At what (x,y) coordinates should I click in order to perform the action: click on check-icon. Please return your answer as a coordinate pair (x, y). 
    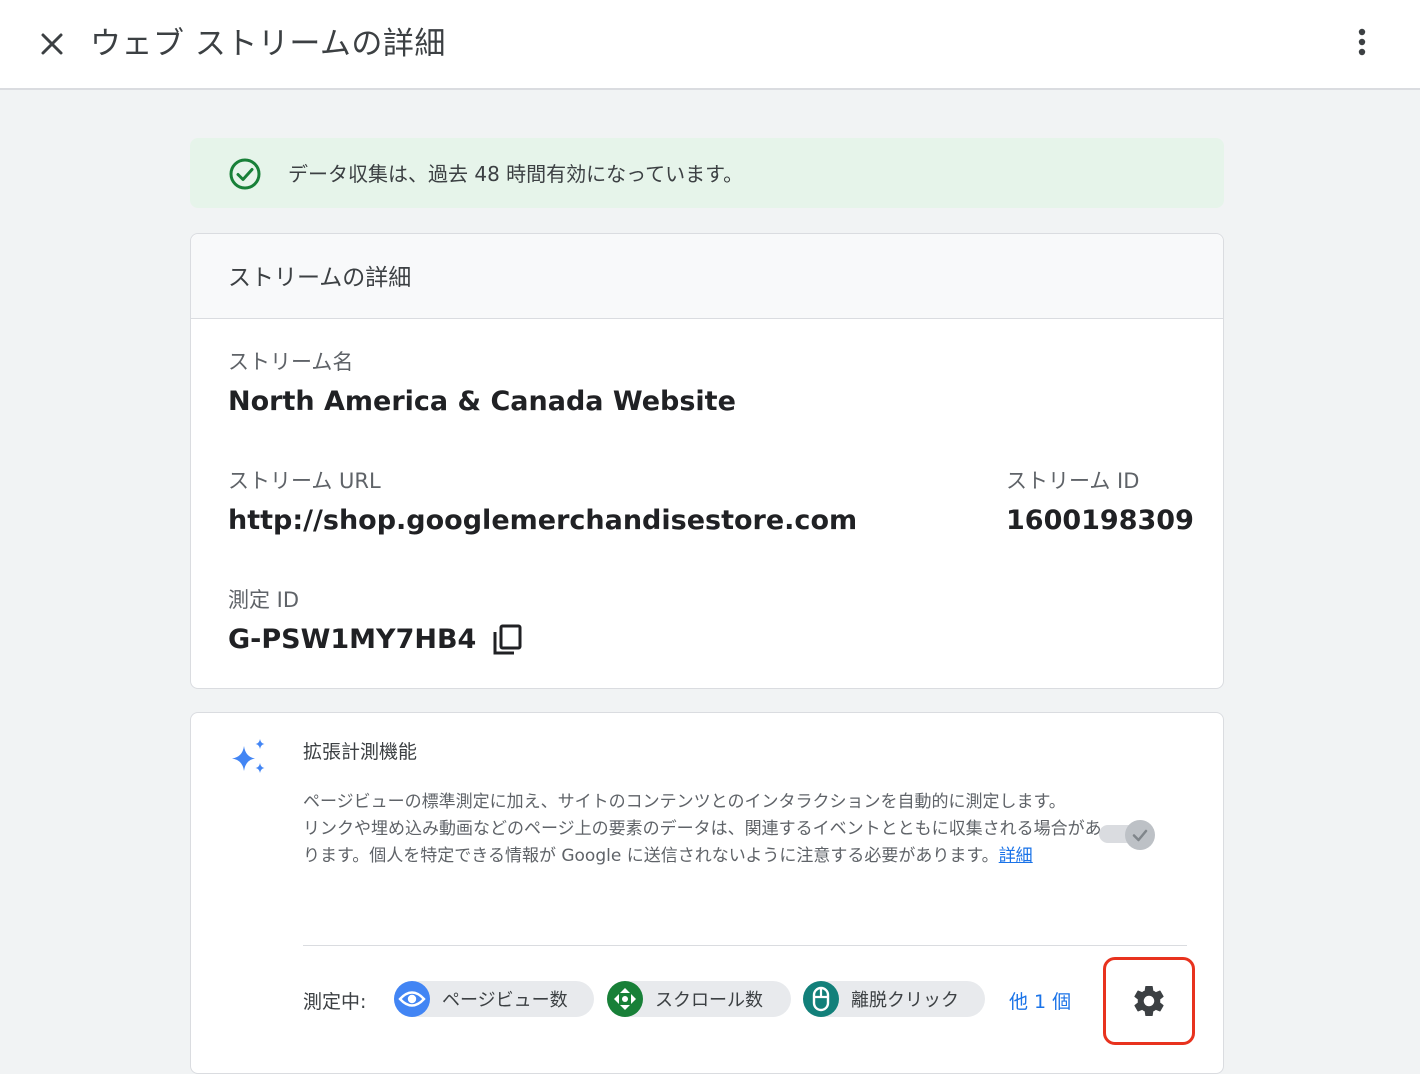
    Looking at the image, I should click on (1140, 835).